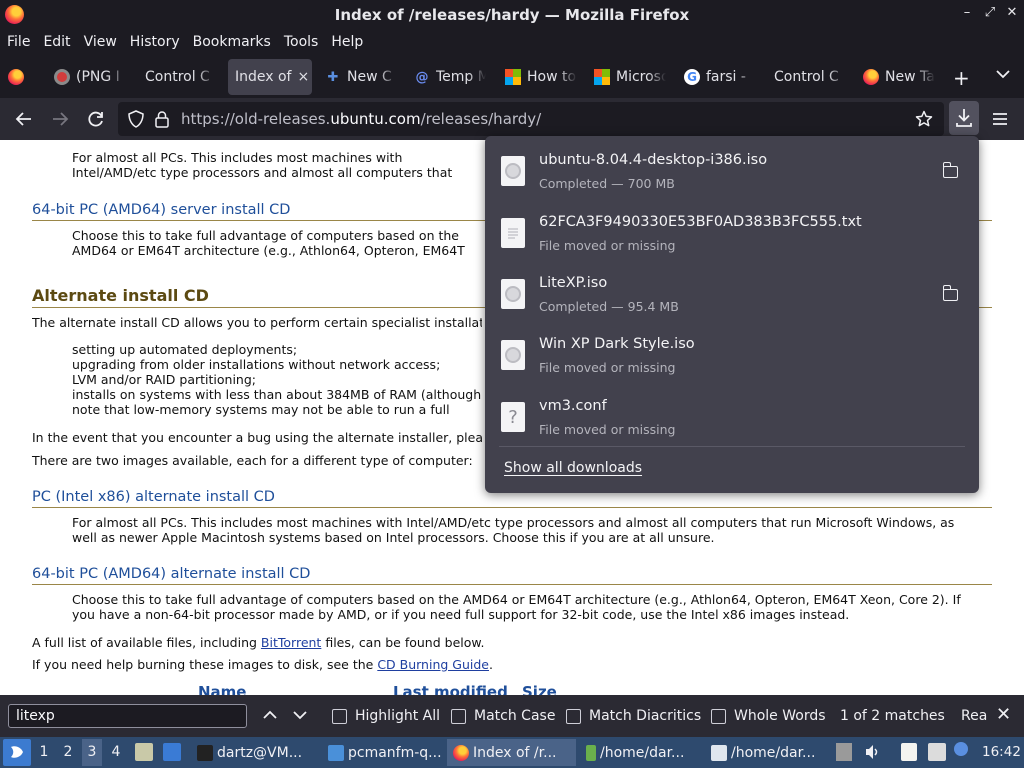 The image size is (1024, 768). I want to click on bittorrent-link: BitTorrent, so click(291, 642).